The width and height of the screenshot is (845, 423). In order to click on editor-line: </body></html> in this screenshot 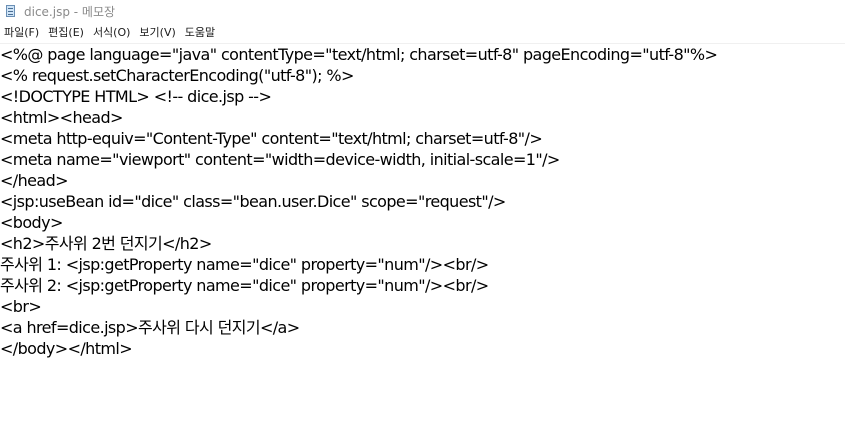, I will do `click(66, 348)`.